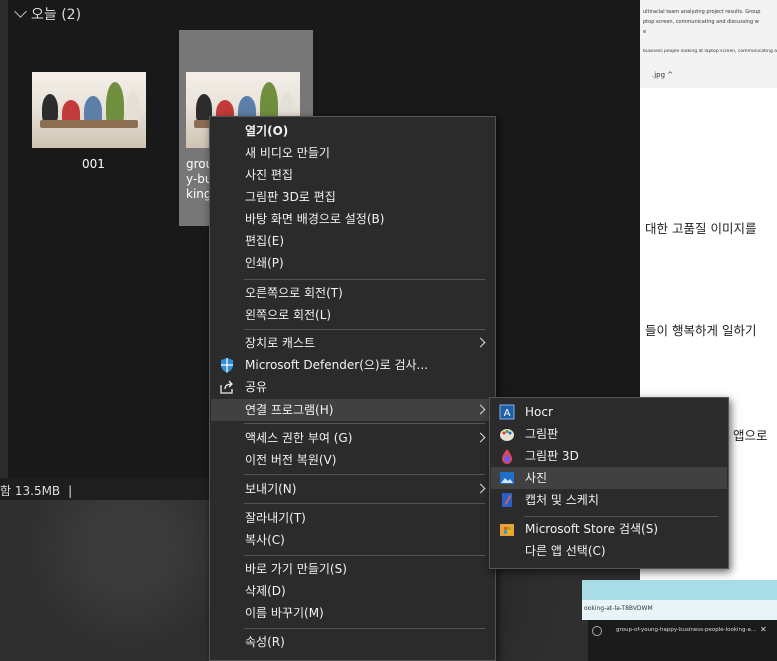 This screenshot has height=661, width=777. Describe the element at coordinates (609, 478) in the screenshot. I see `submenu-item-photos: 사진` at that location.